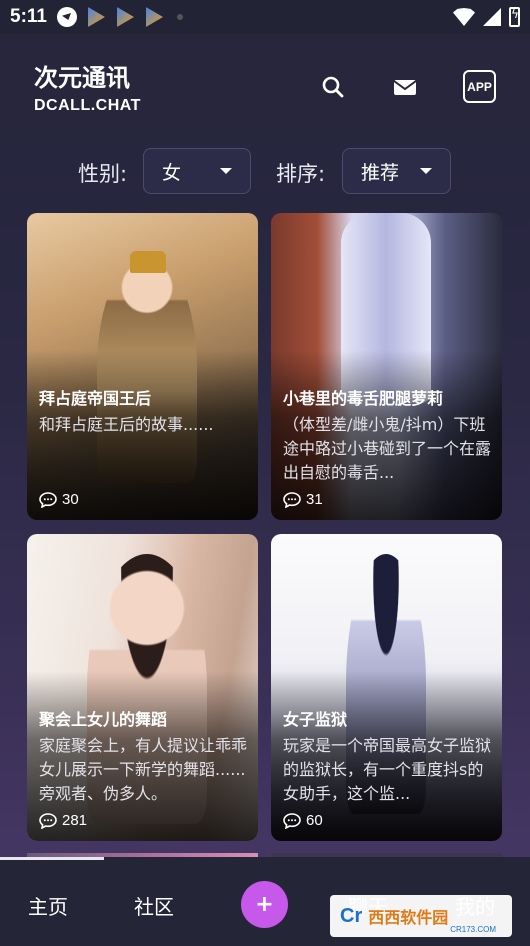 The image size is (530, 946). What do you see at coordinates (66, 17) in the screenshot?
I see `telegram-icon` at bounding box center [66, 17].